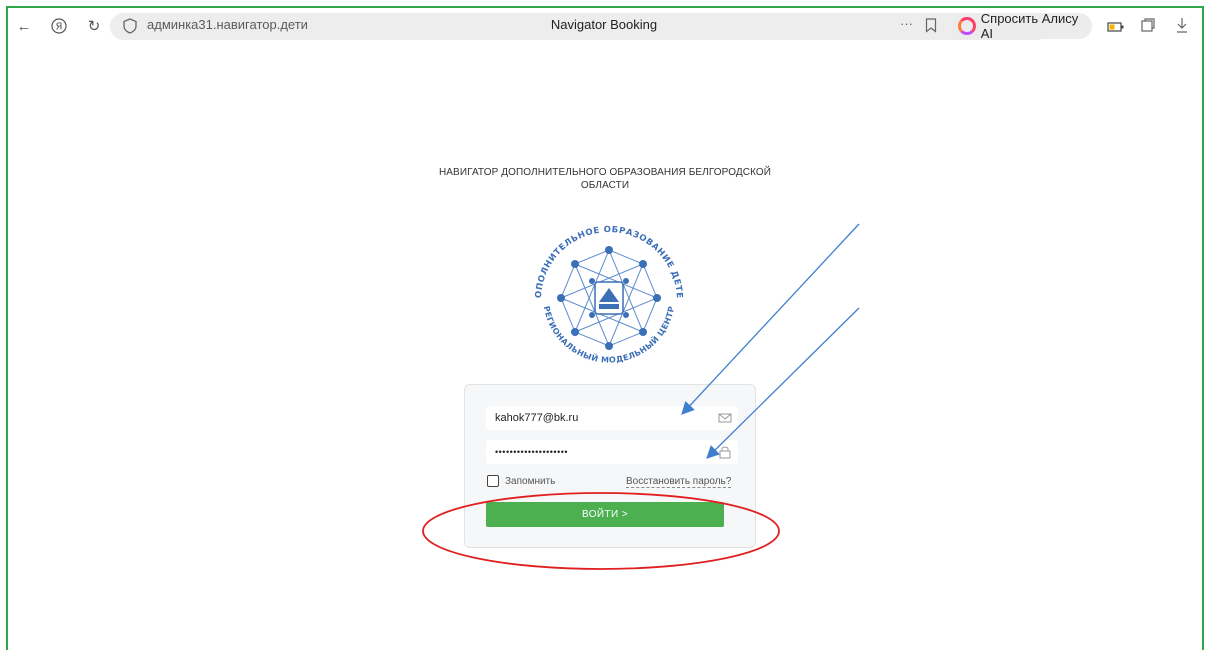  What do you see at coordinates (725, 418) in the screenshot?
I see `envelope-icon` at bounding box center [725, 418].